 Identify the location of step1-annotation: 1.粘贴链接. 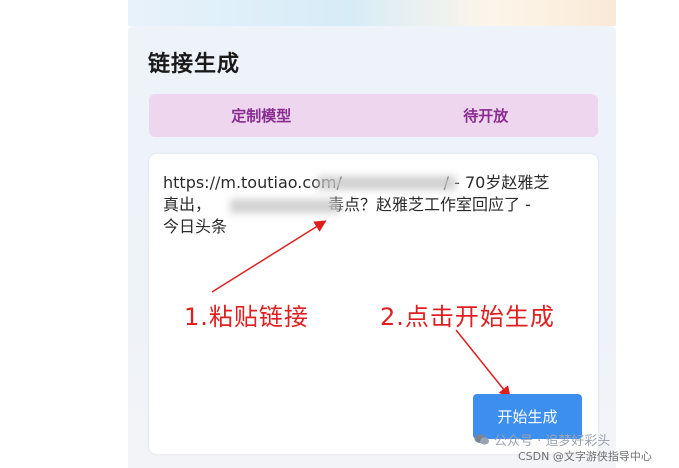
(246, 317).